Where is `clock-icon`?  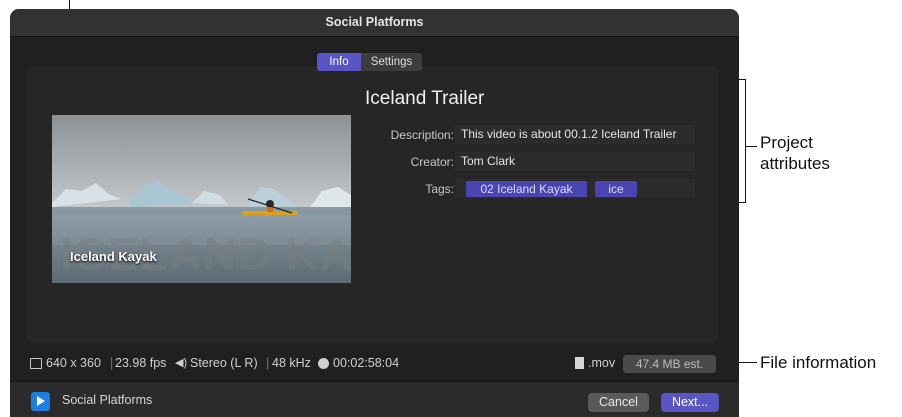 clock-icon is located at coordinates (323, 363).